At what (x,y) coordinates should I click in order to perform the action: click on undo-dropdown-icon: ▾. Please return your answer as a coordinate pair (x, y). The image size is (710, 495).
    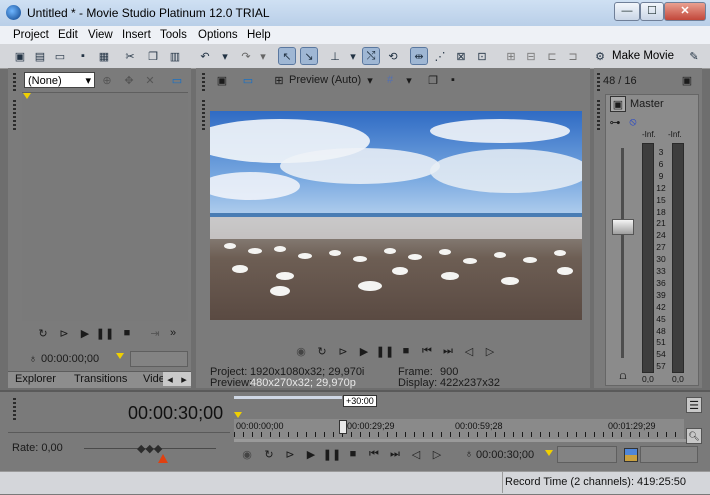
    Looking at the image, I should click on (225, 56).